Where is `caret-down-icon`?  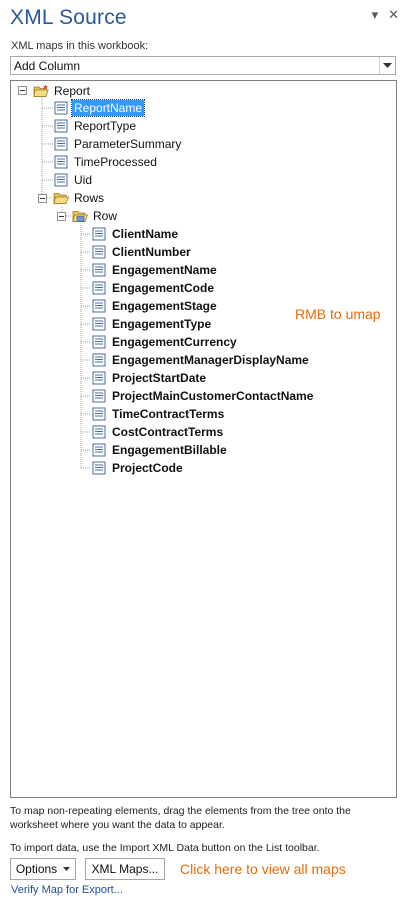 caret-down-icon is located at coordinates (67, 869).